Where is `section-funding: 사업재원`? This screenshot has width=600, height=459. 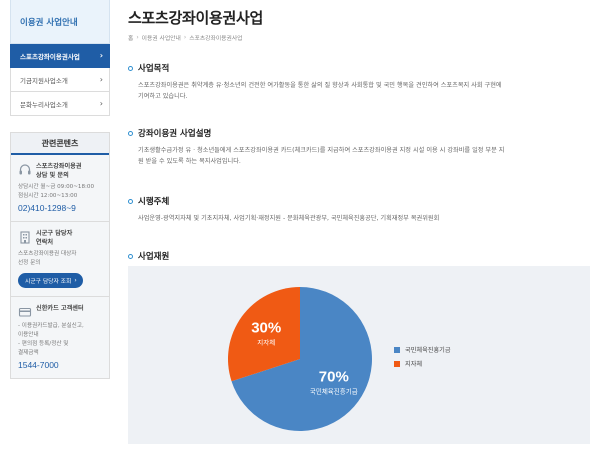
section-funding: 사업재원 is located at coordinates (359, 256).